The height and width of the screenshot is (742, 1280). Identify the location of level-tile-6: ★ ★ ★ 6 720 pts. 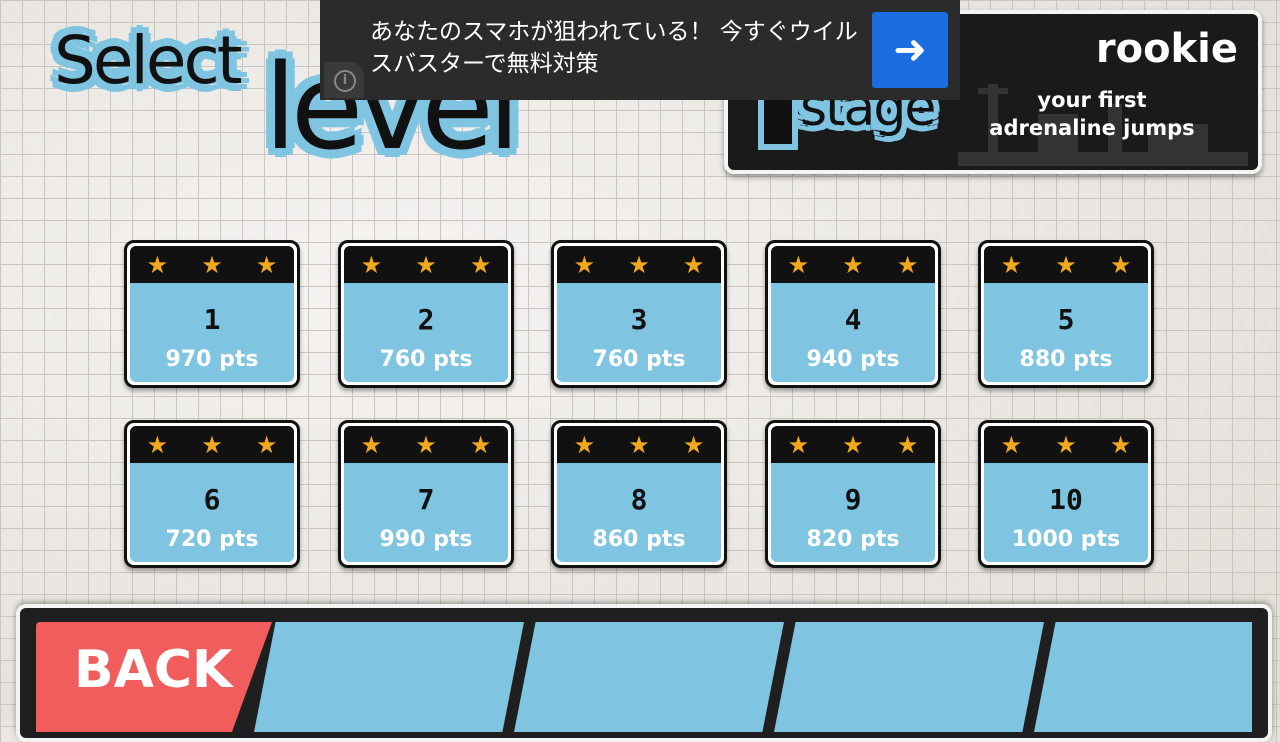
(212, 494).